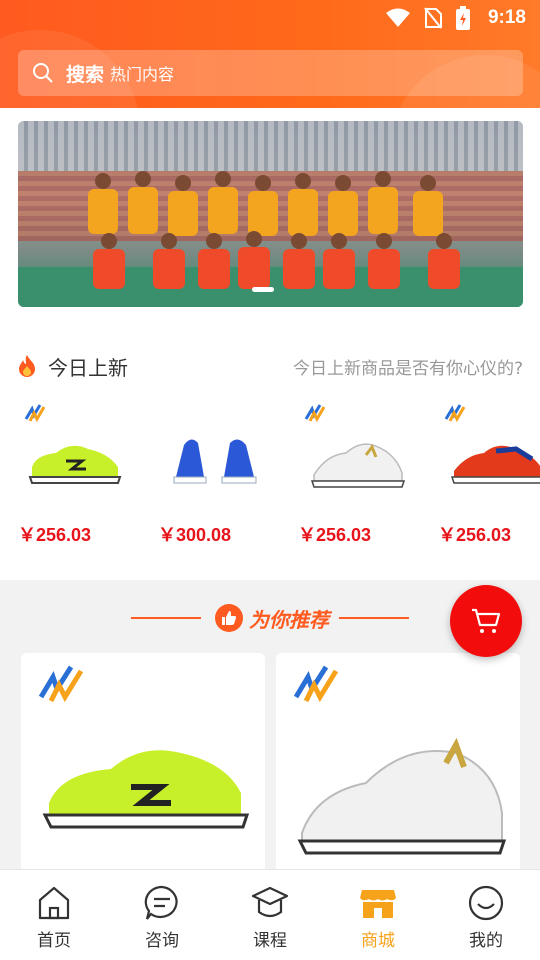 Image resolution: width=540 pixels, height=960 pixels. I want to click on tab-consult: 咨询, so click(162, 915).